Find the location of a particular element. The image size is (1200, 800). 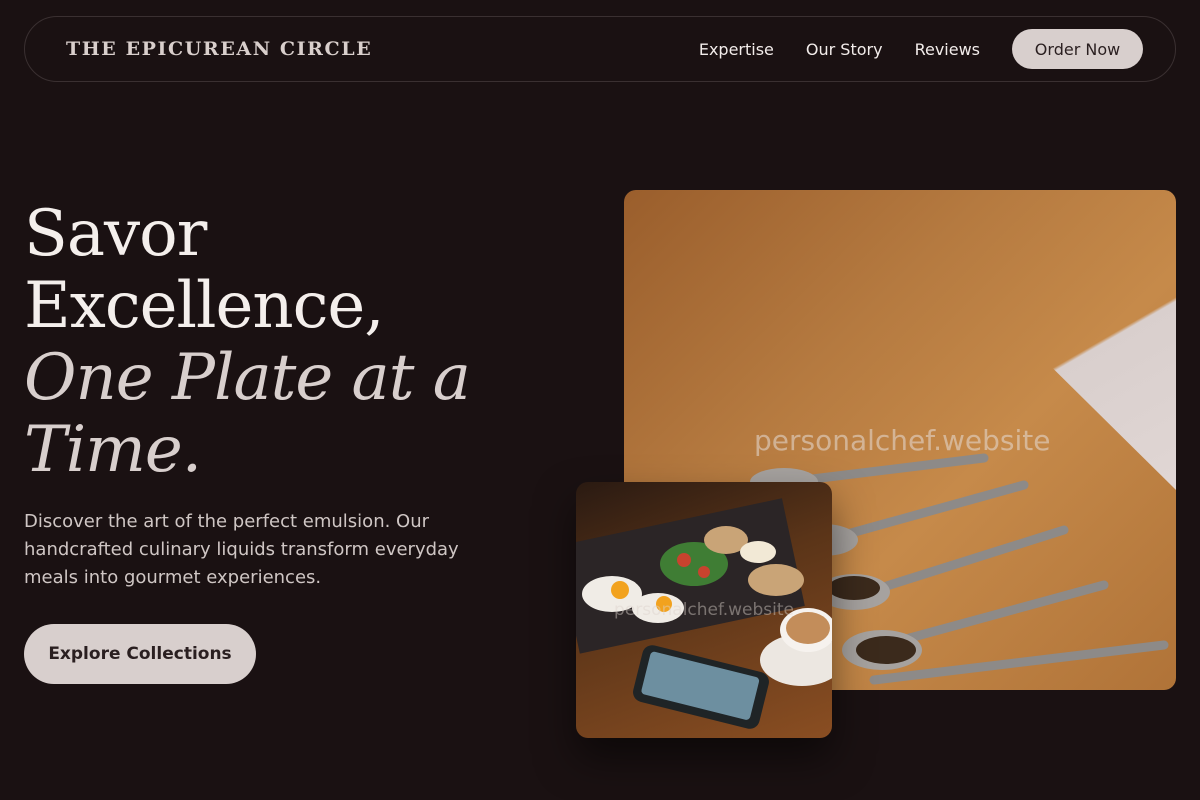

headline-accent: One Plate at a Time. is located at coordinates (247, 414).